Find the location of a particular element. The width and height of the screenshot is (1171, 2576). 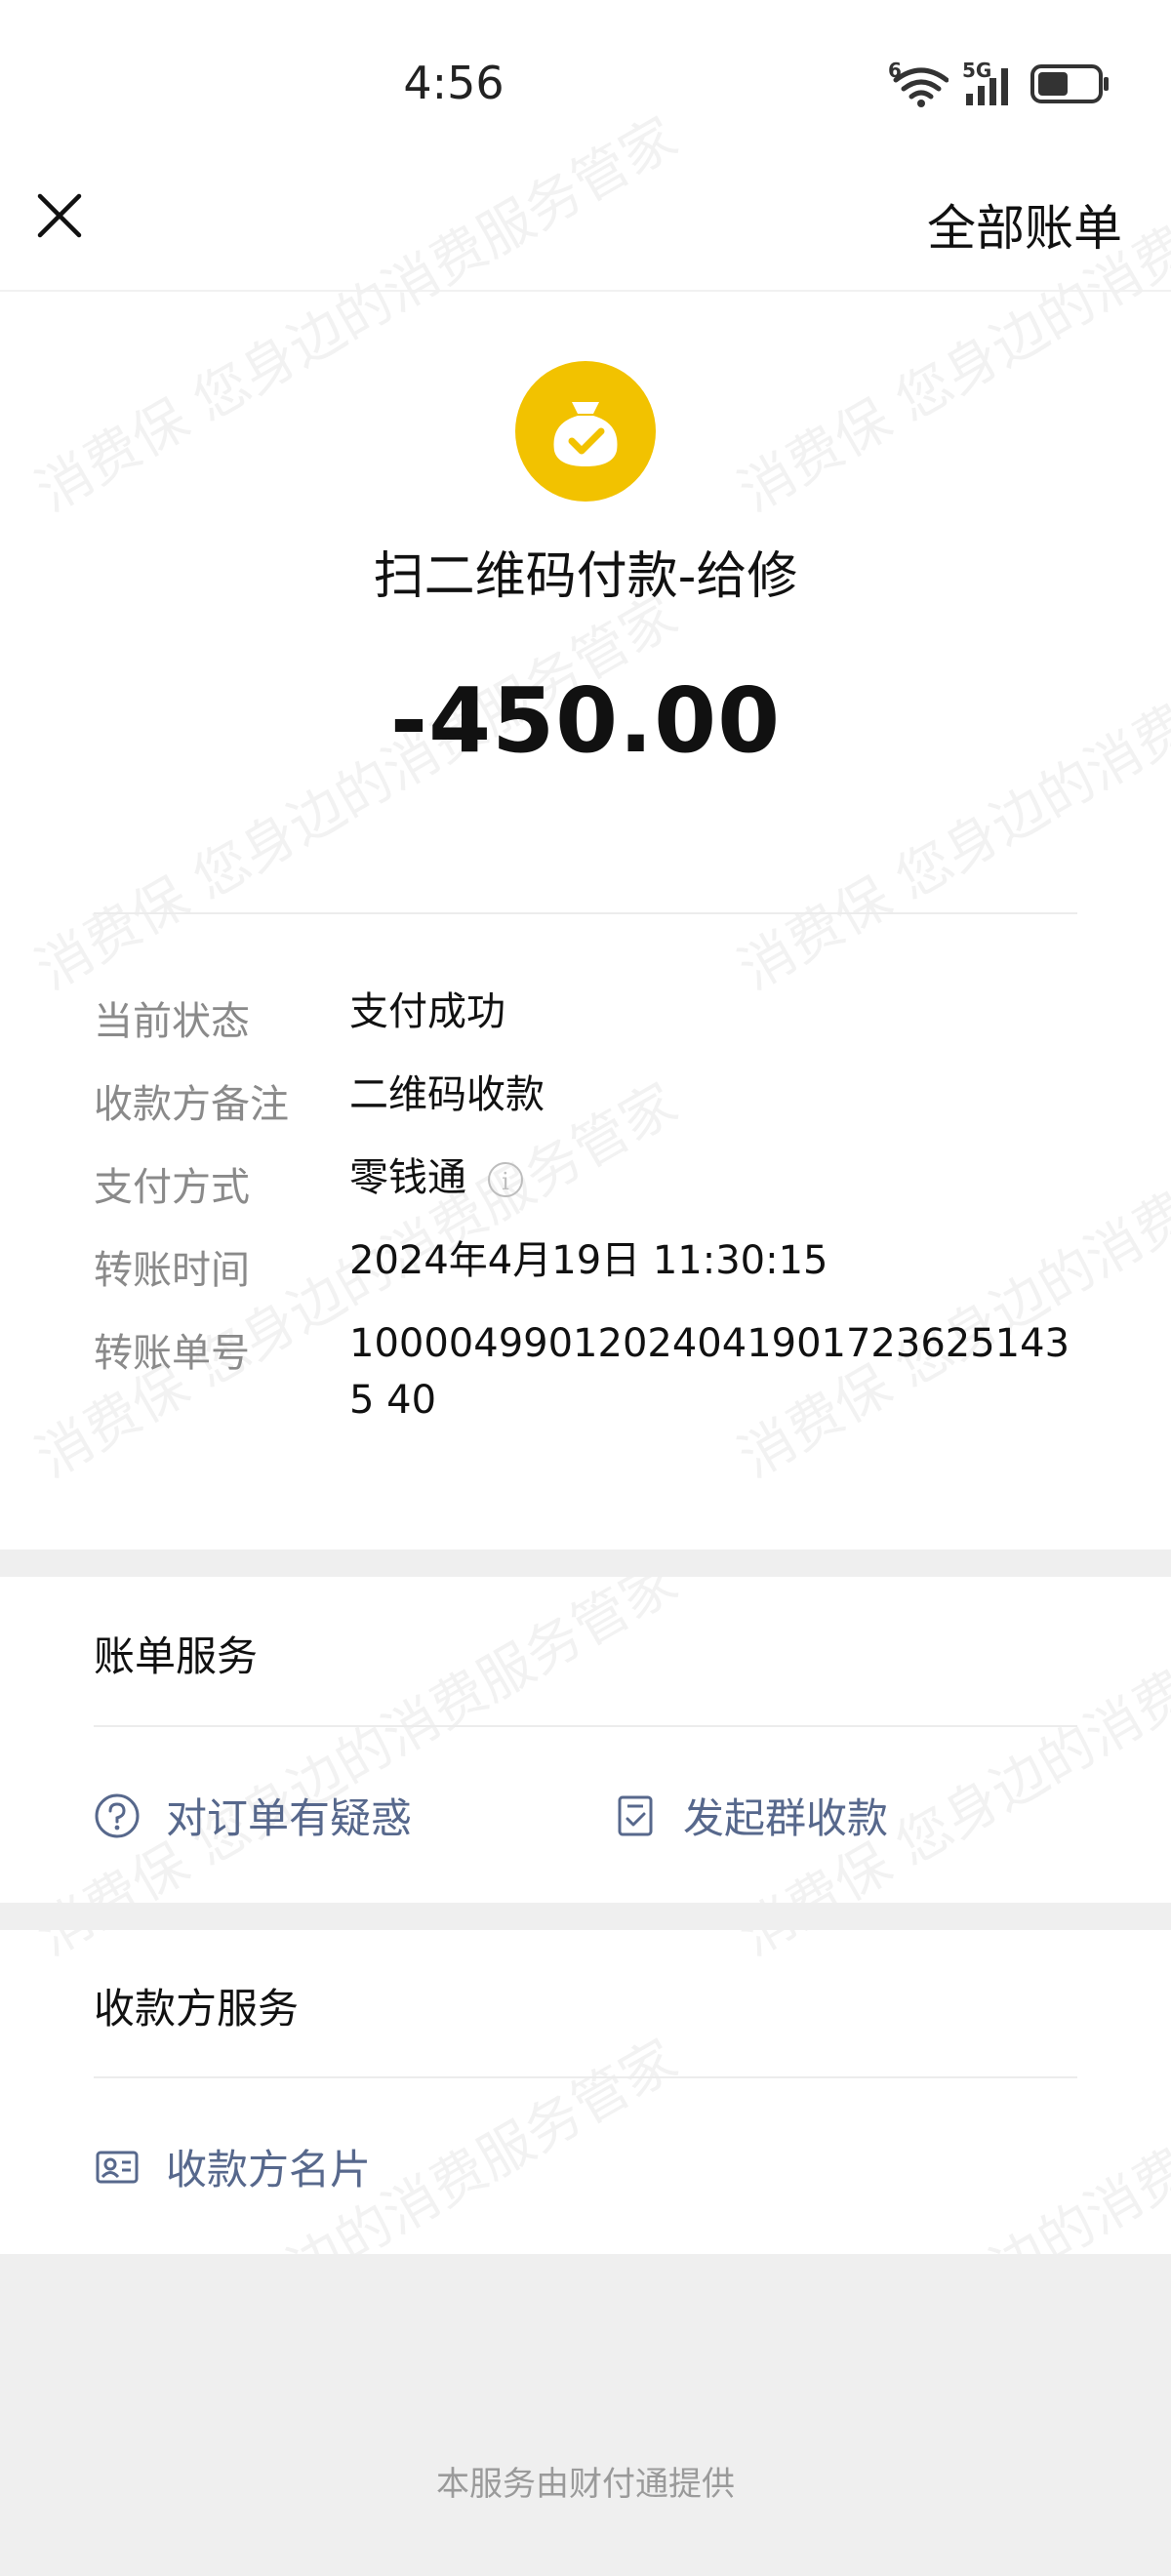

all-bills-link: 全部账单 is located at coordinates (1024, 224).